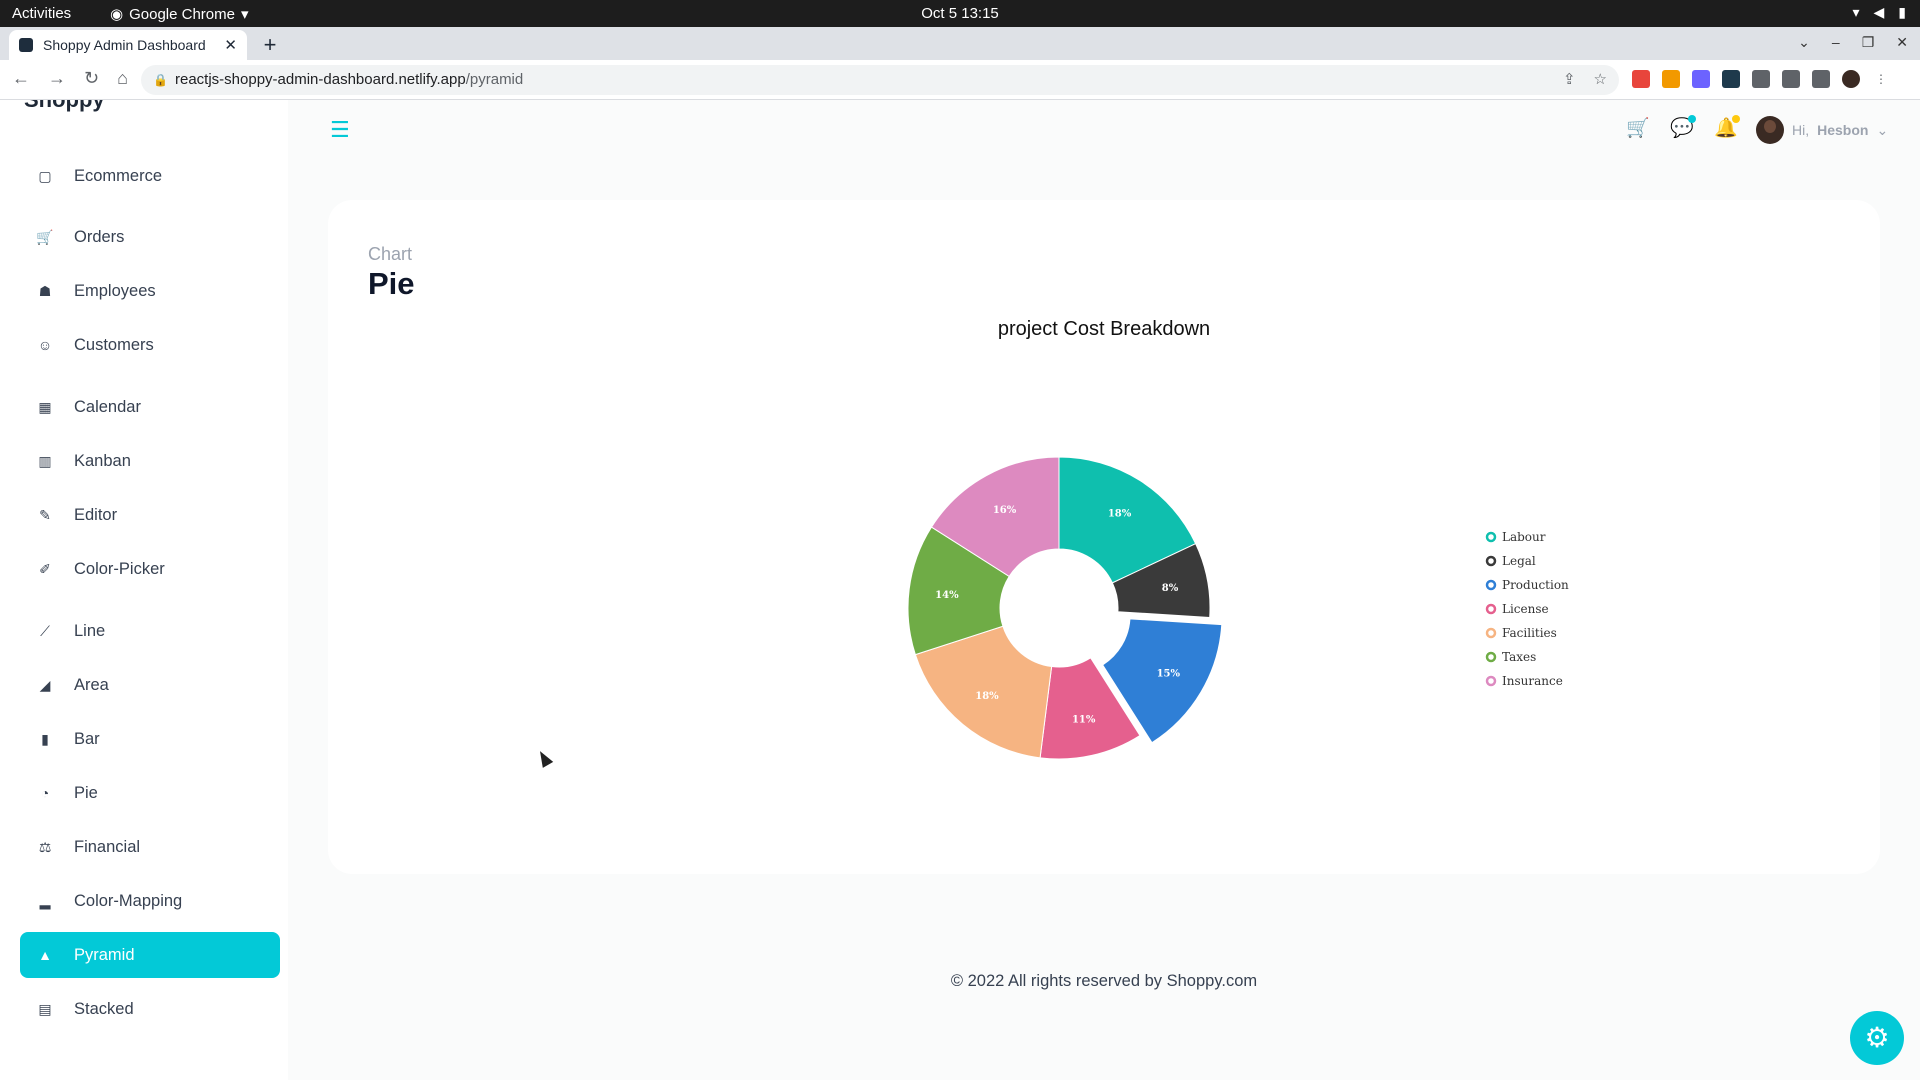  What do you see at coordinates (1856, 12) in the screenshot?
I see `wifi-icon: ▾` at bounding box center [1856, 12].